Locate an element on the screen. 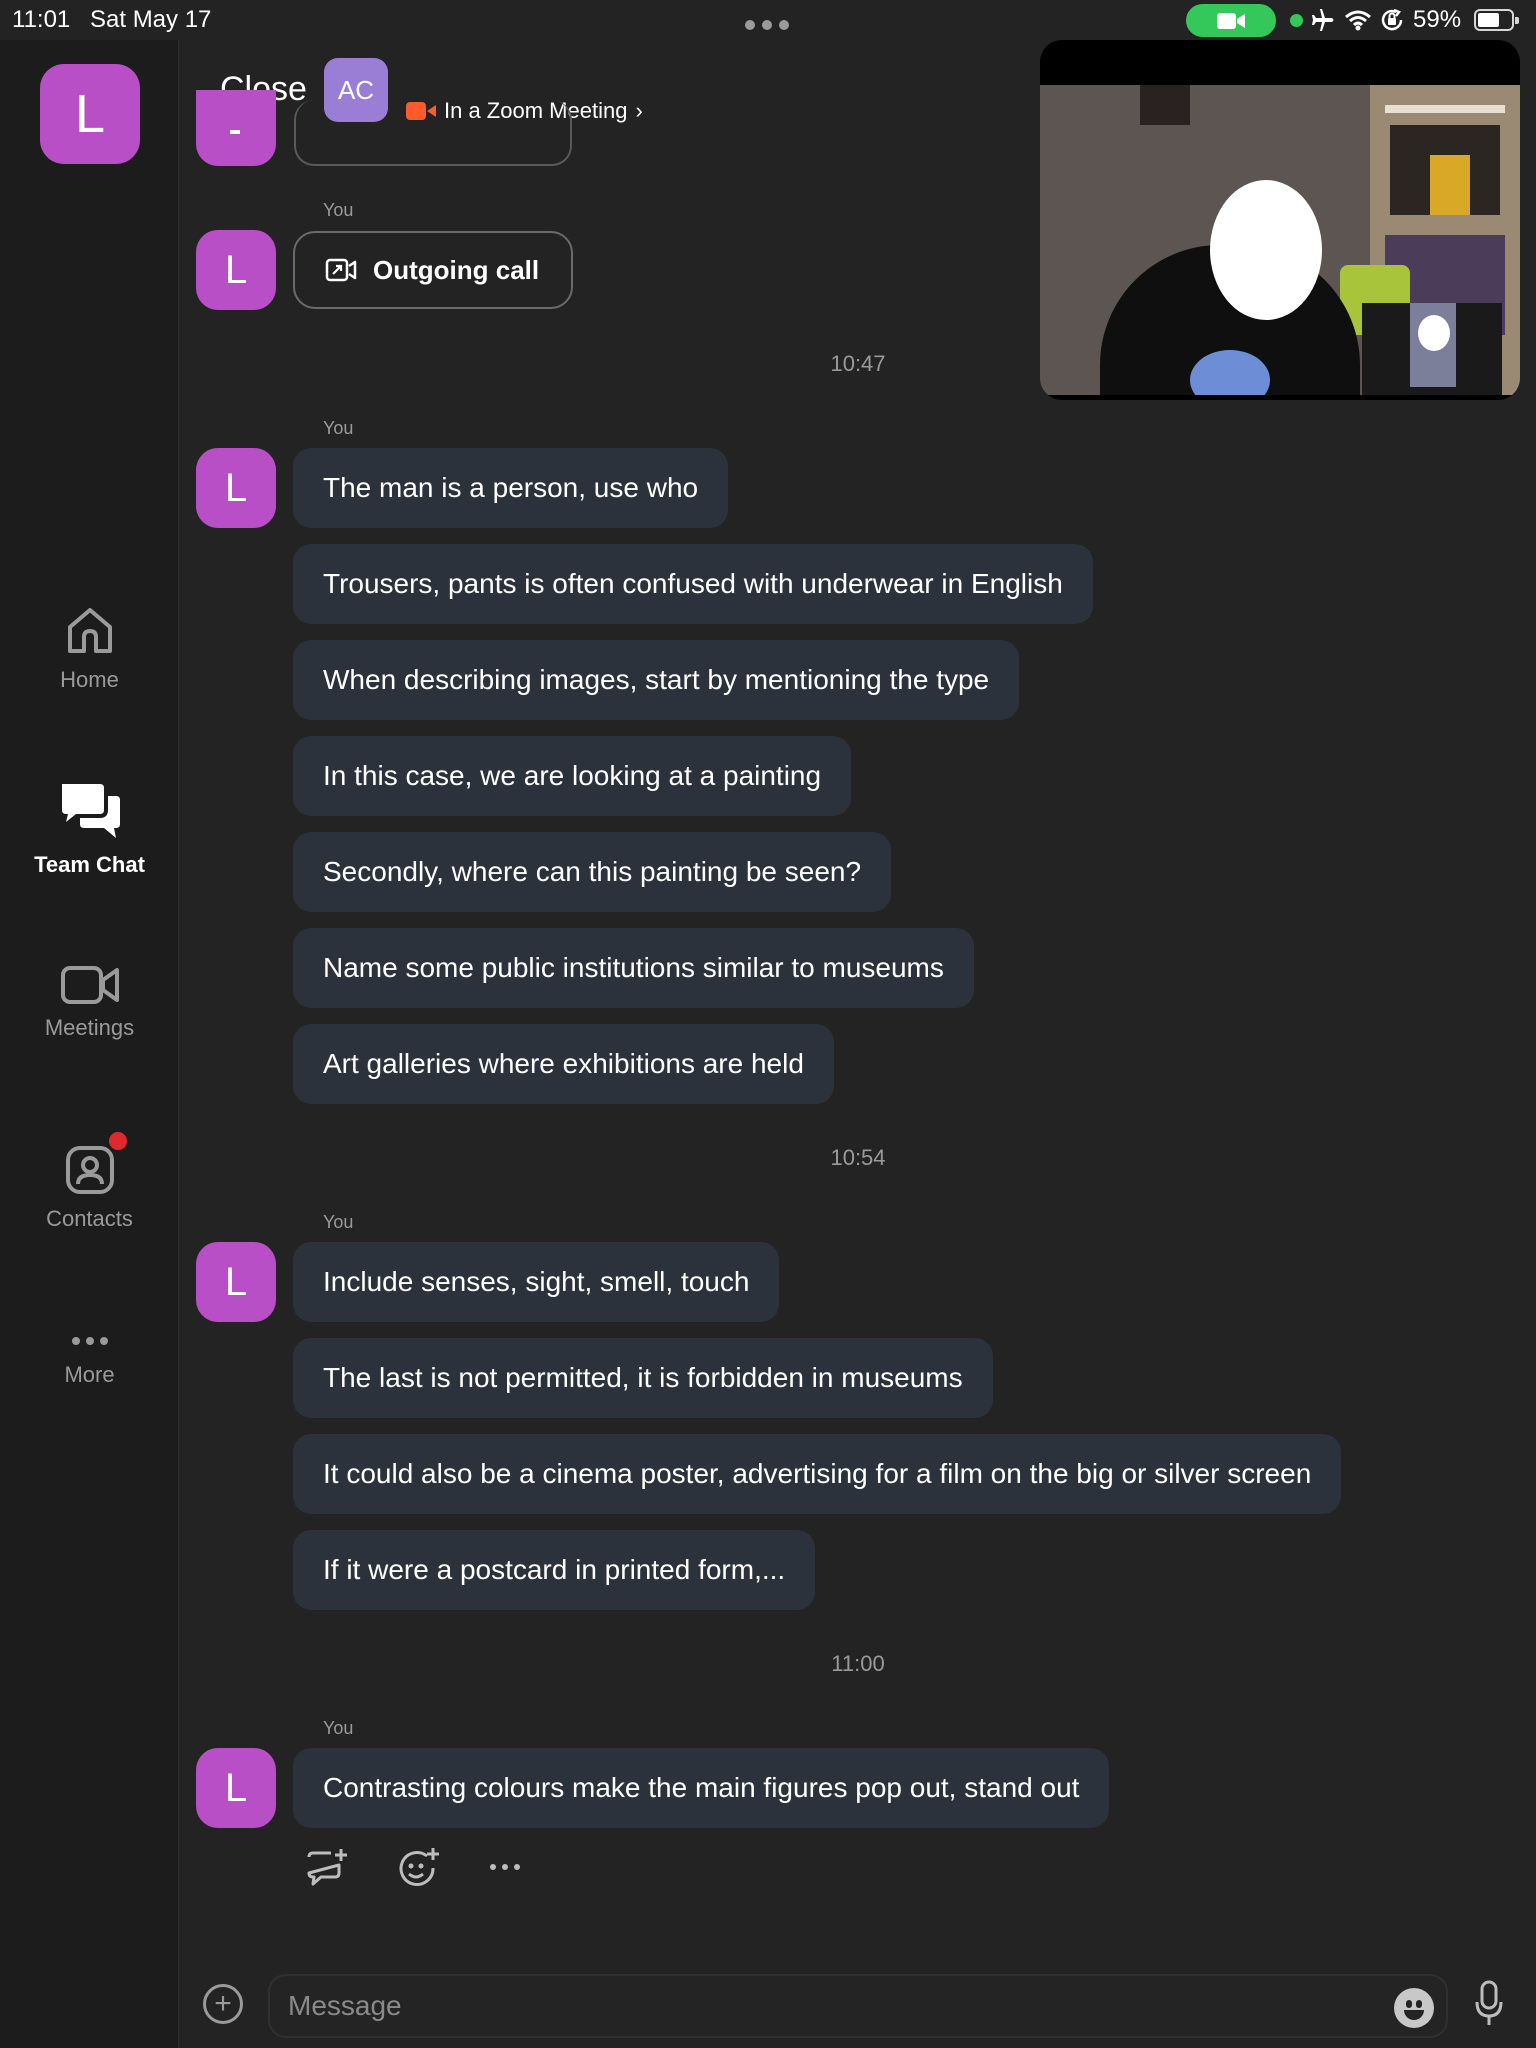 The image size is (1536, 2048). status-date: Sat May 17 is located at coordinates (151, 19).